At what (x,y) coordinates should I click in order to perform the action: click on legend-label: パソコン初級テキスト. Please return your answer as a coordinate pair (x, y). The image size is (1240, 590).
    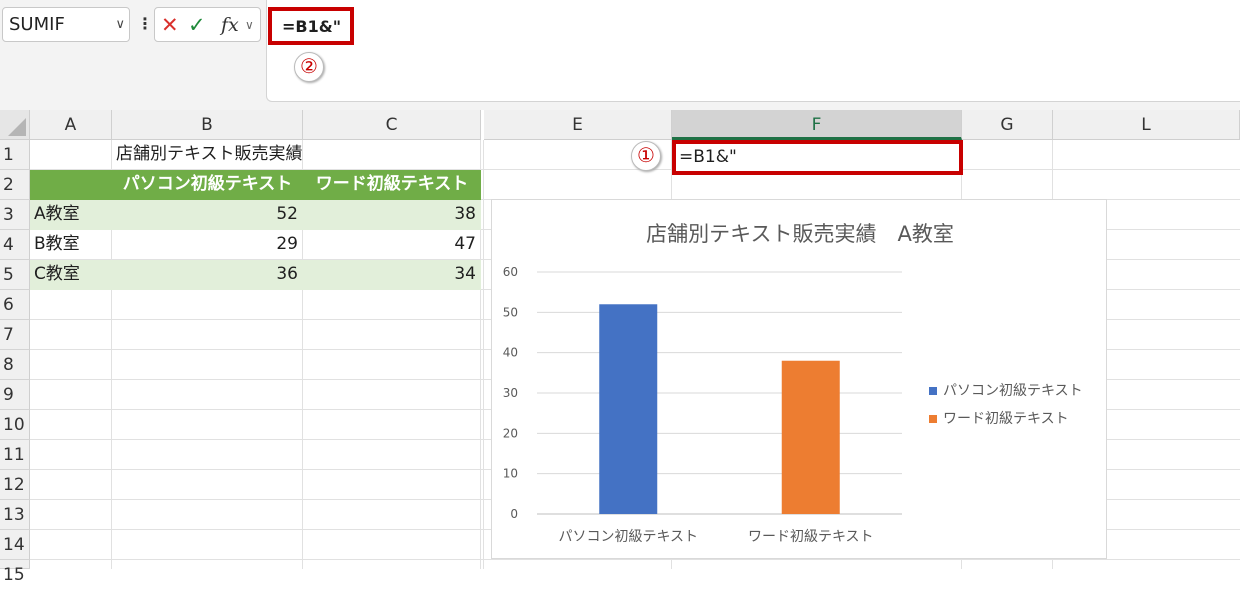
    Looking at the image, I should click on (1013, 391).